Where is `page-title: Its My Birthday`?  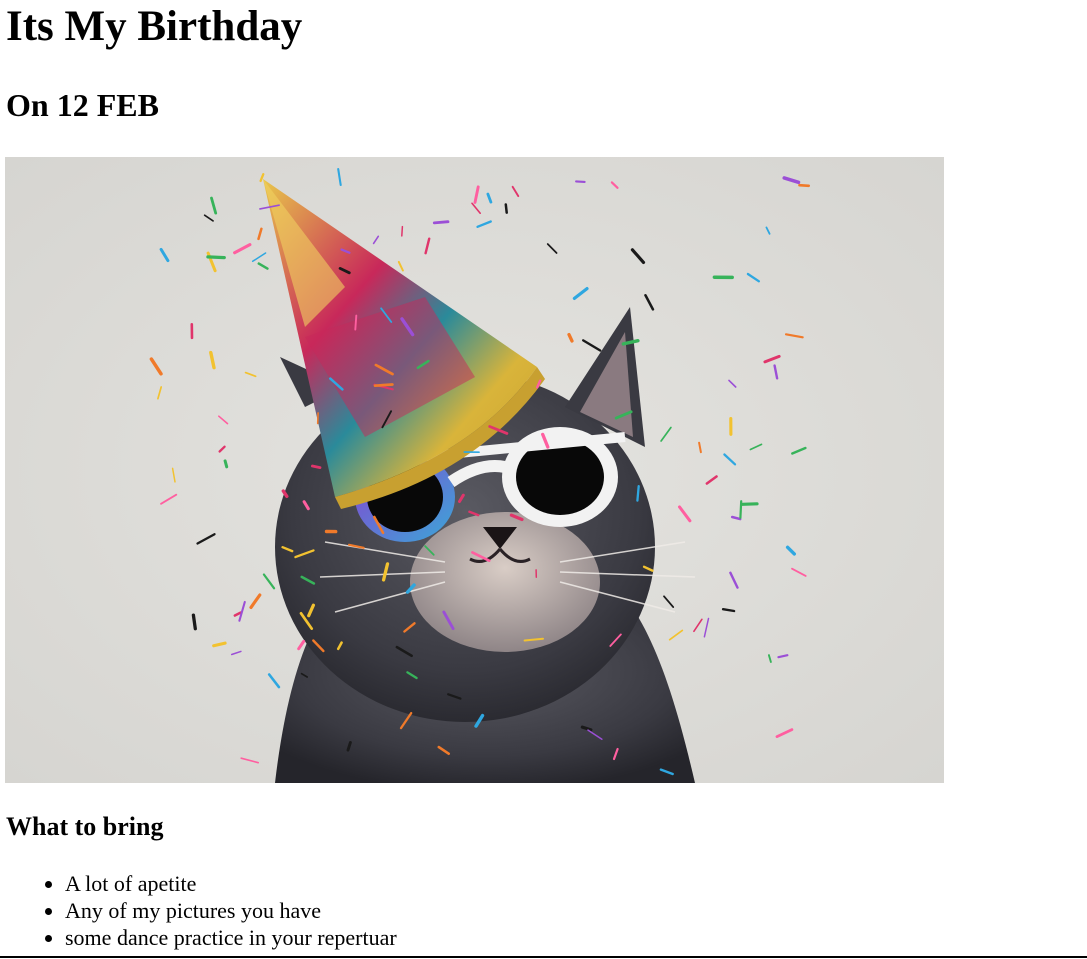
page-title: Its My Birthday is located at coordinates (154, 26).